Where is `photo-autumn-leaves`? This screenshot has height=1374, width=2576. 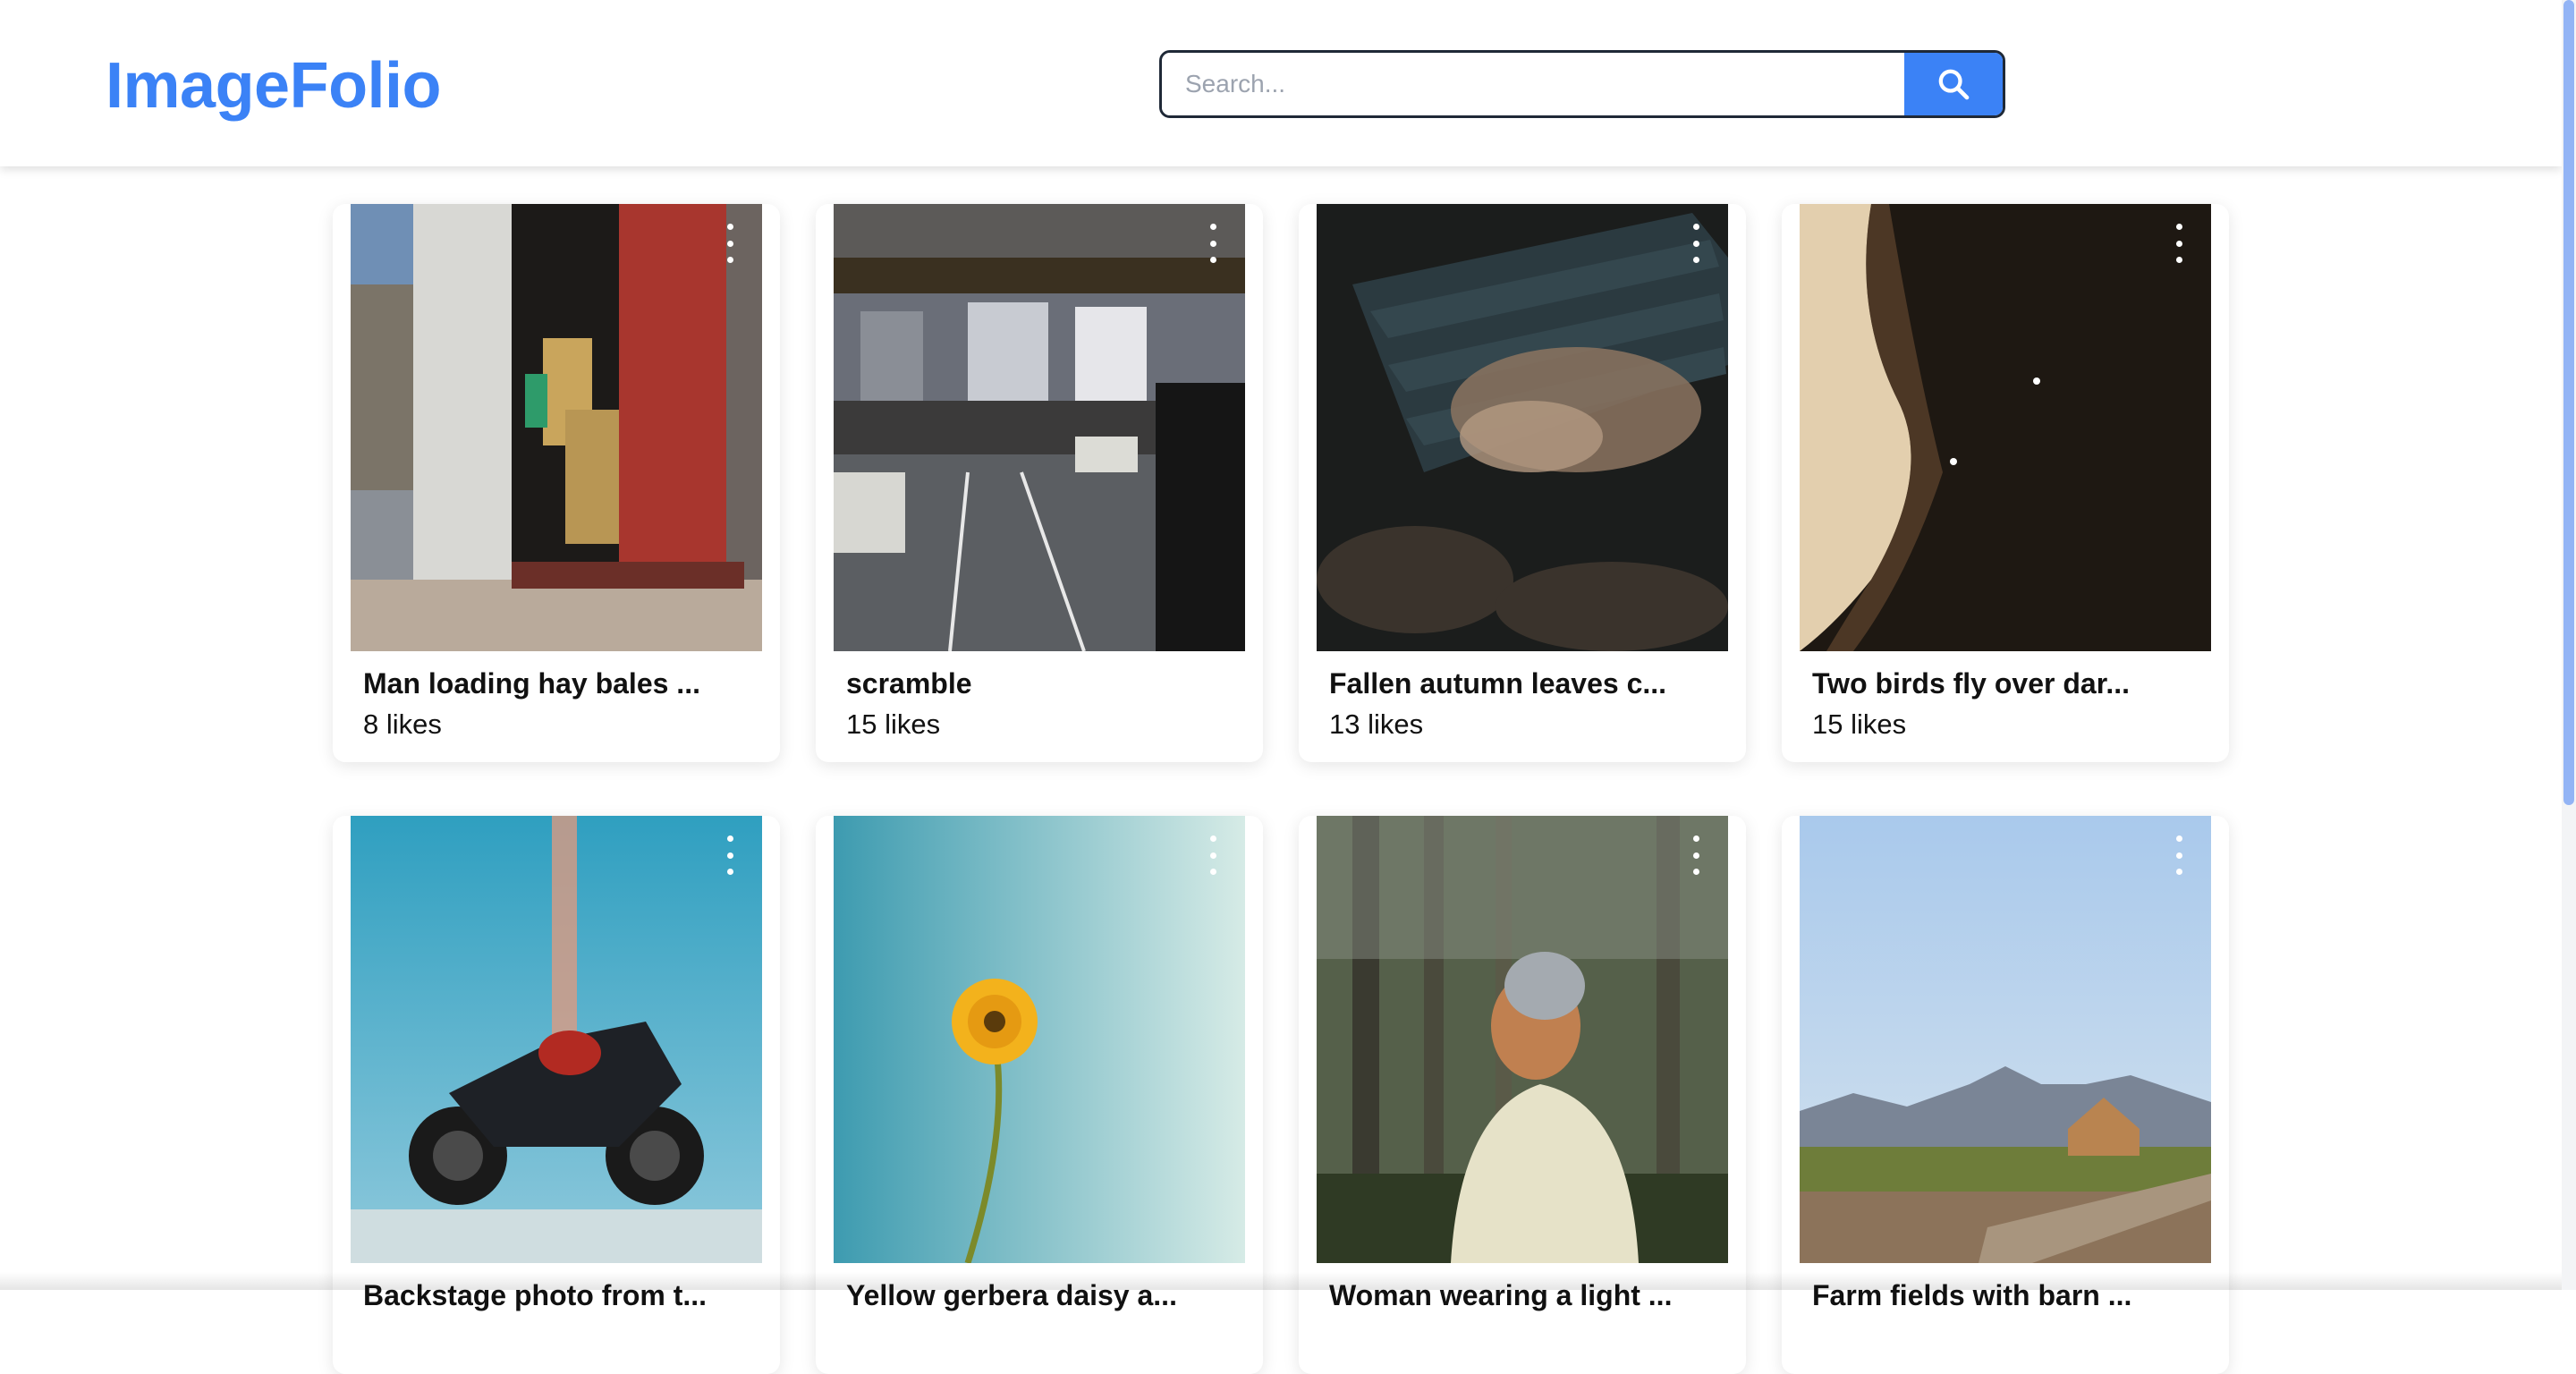 photo-autumn-leaves is located at coordinates (1522, 427).